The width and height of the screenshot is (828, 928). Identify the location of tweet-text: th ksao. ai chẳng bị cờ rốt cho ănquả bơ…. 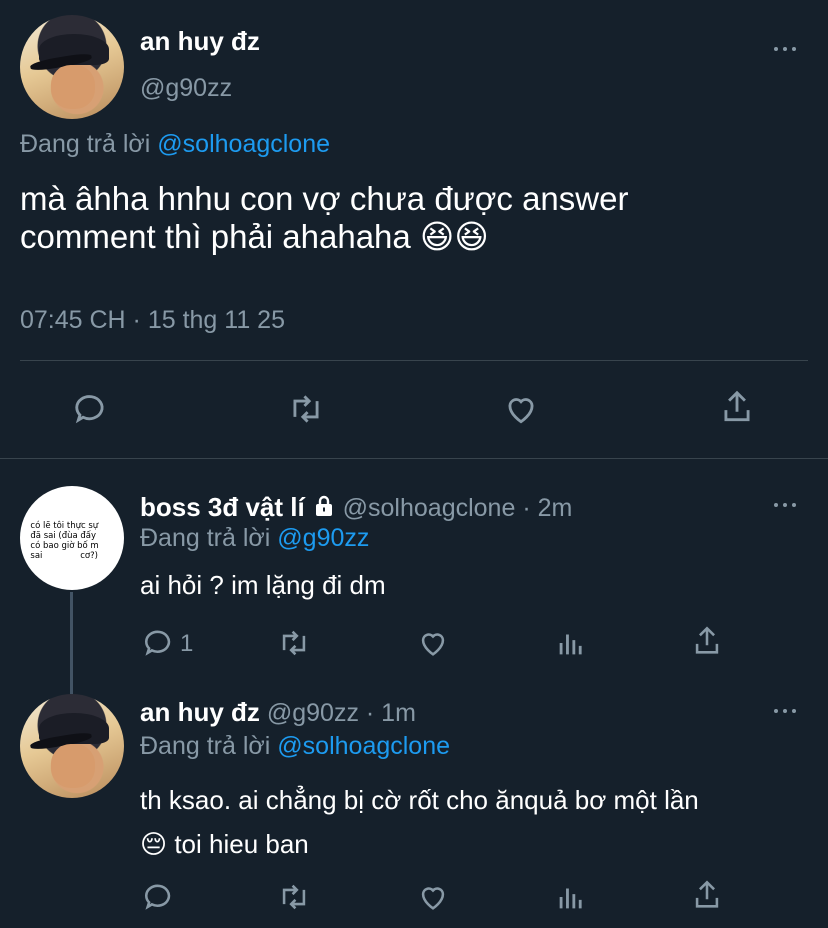
(419, 822).